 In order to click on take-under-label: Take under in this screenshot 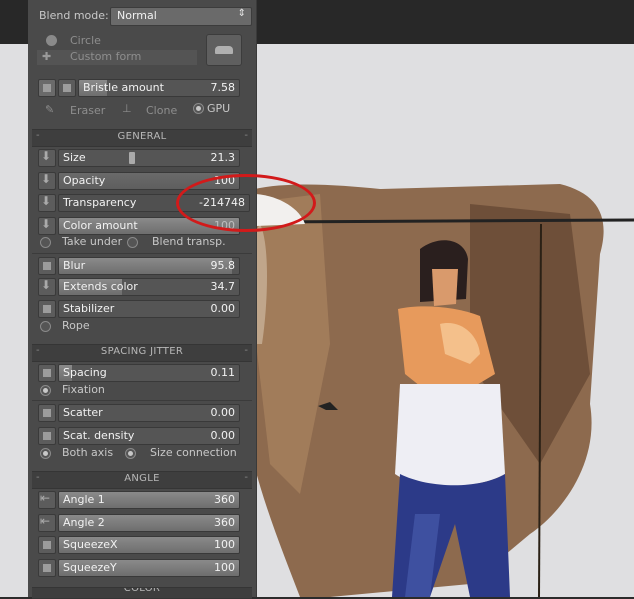, I will do `click(92, 241)`.